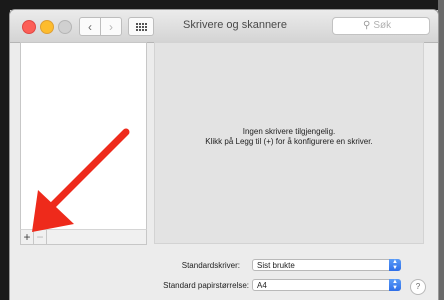 This screenshot has width=444, height=300. What do you see at coordinates (5, 150) in the screenshot?
I see `desktop-background-left` at bounding box center [5, 150].